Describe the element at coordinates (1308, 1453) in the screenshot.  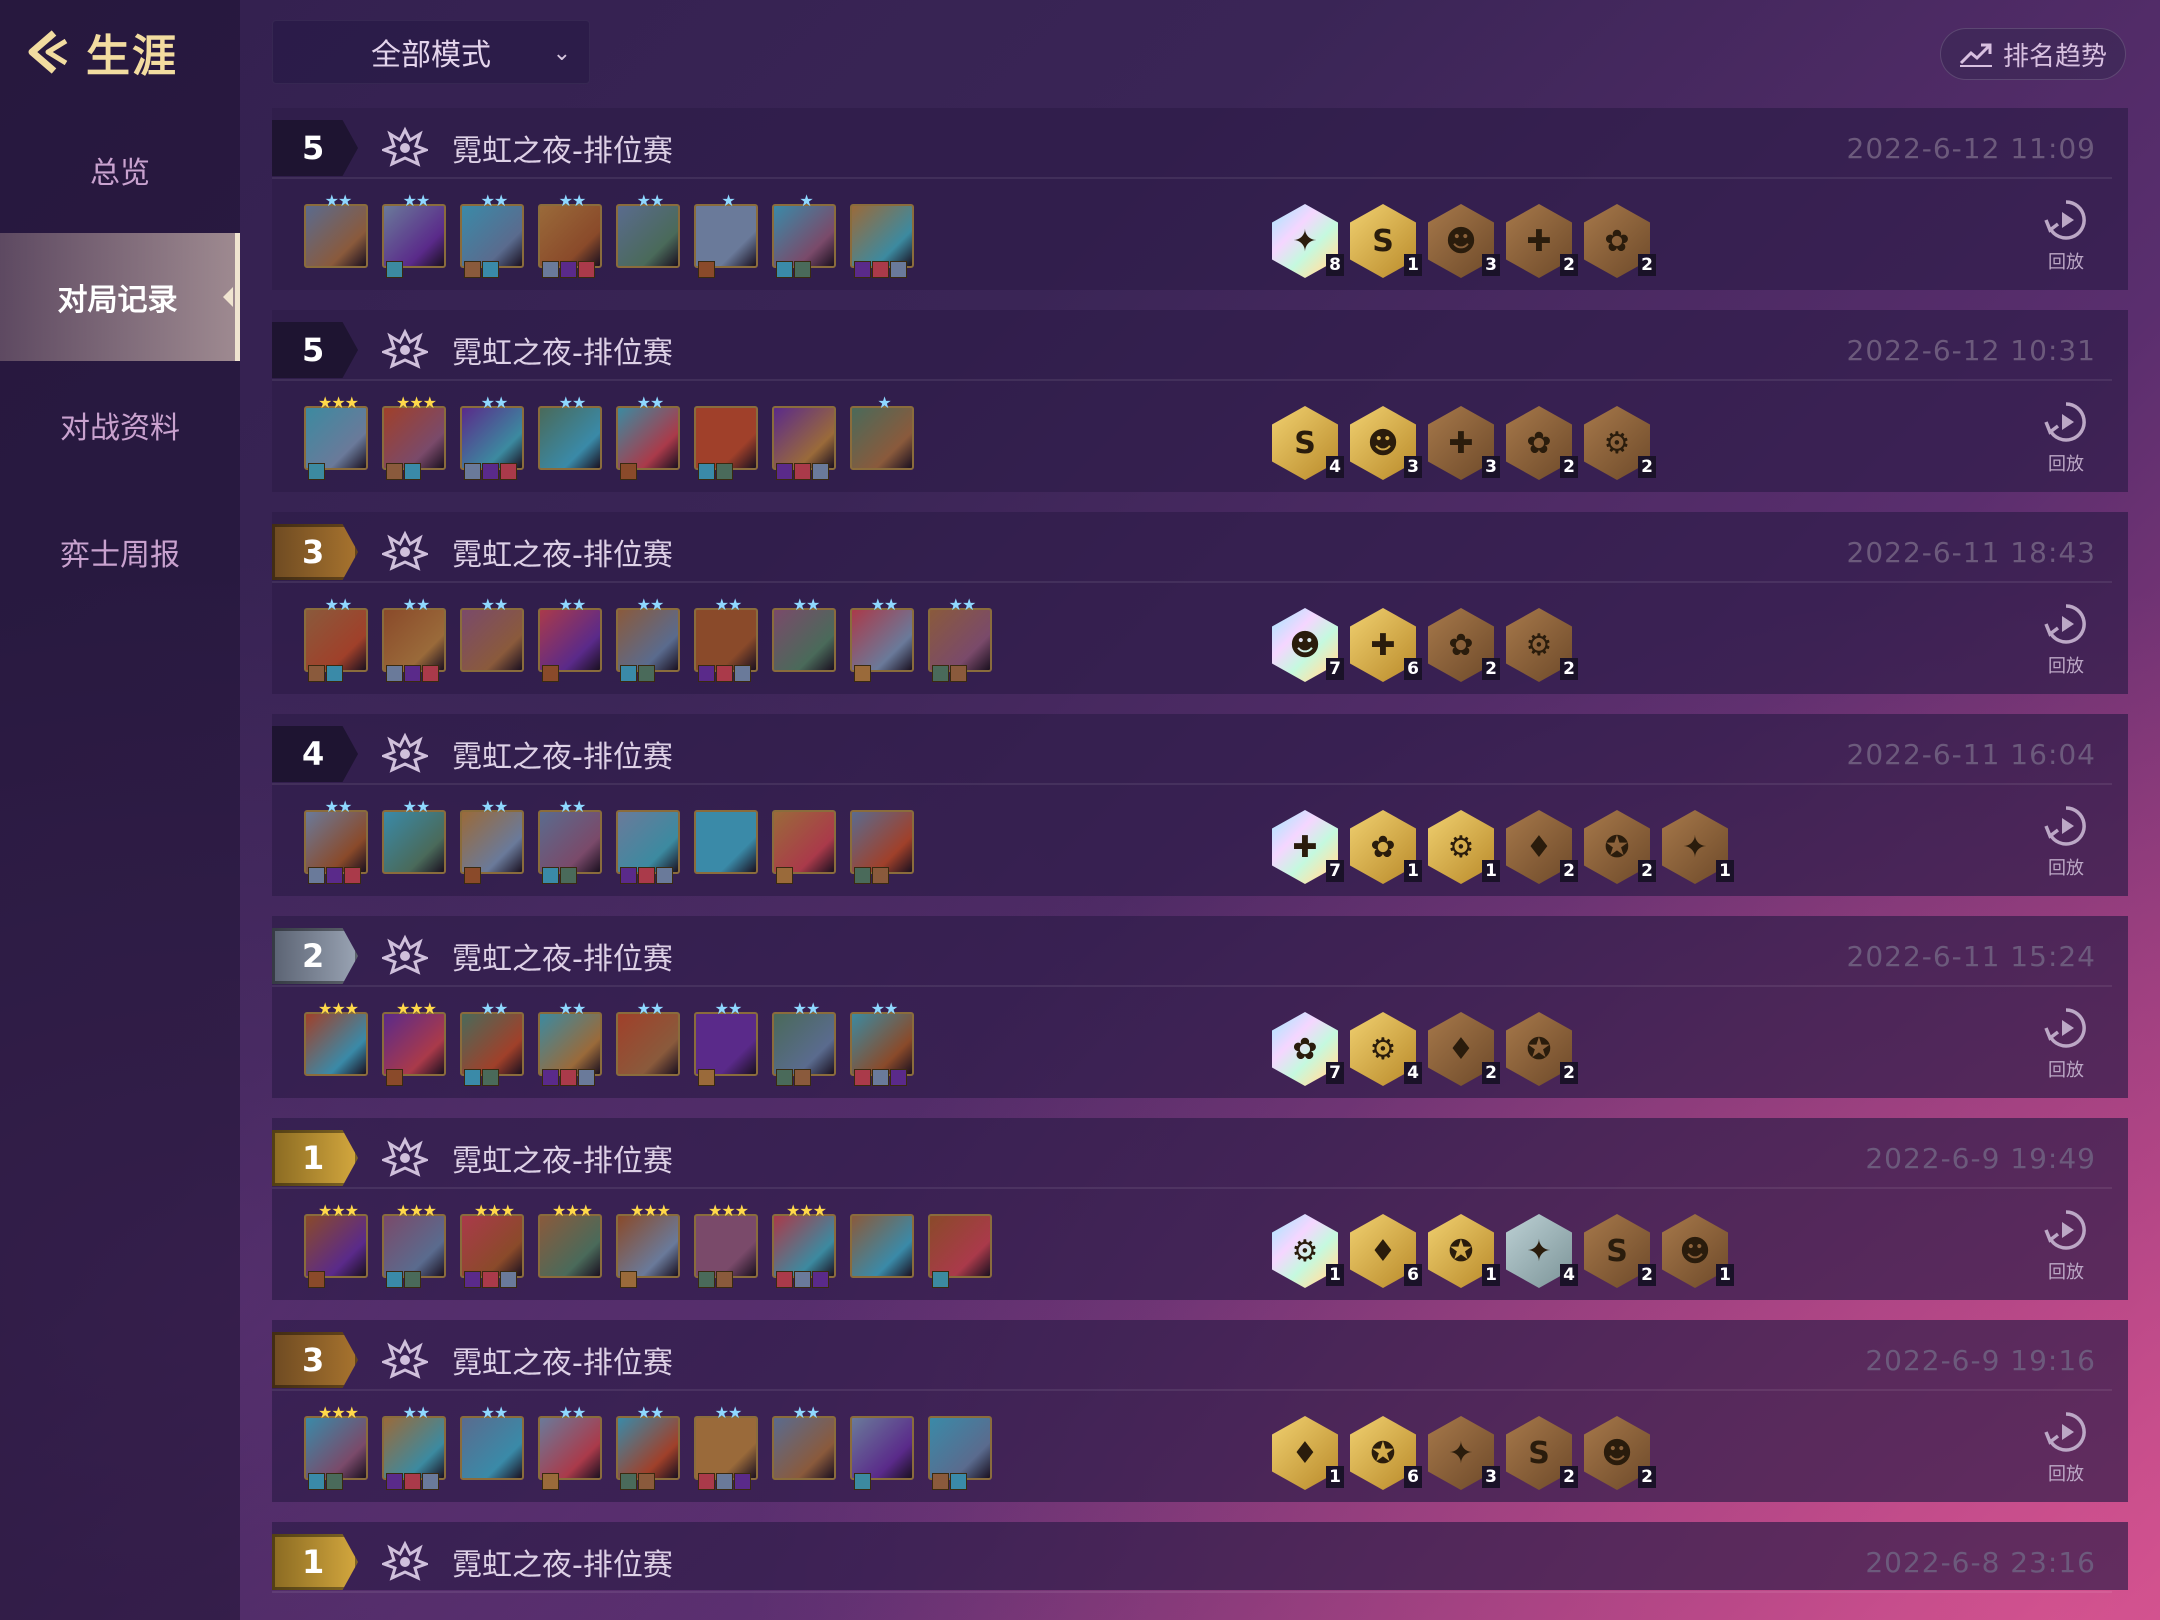
I see `trait-badge: ♦ 1` at that location.